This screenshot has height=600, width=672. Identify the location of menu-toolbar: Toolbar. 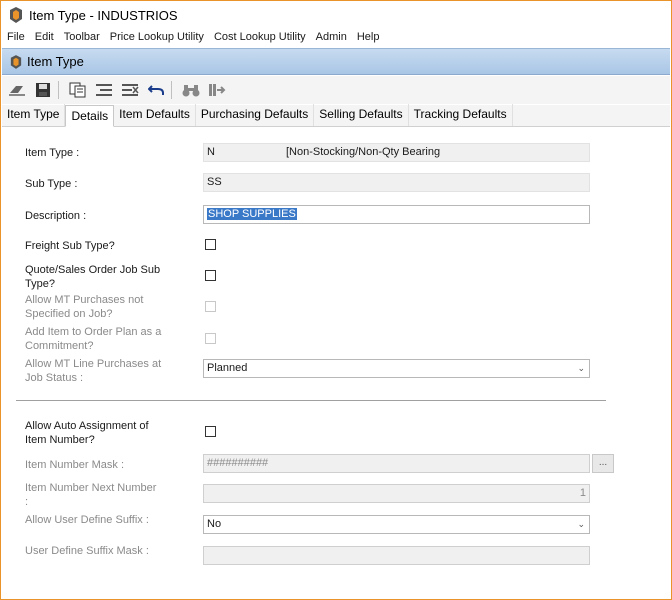
(82, 37).